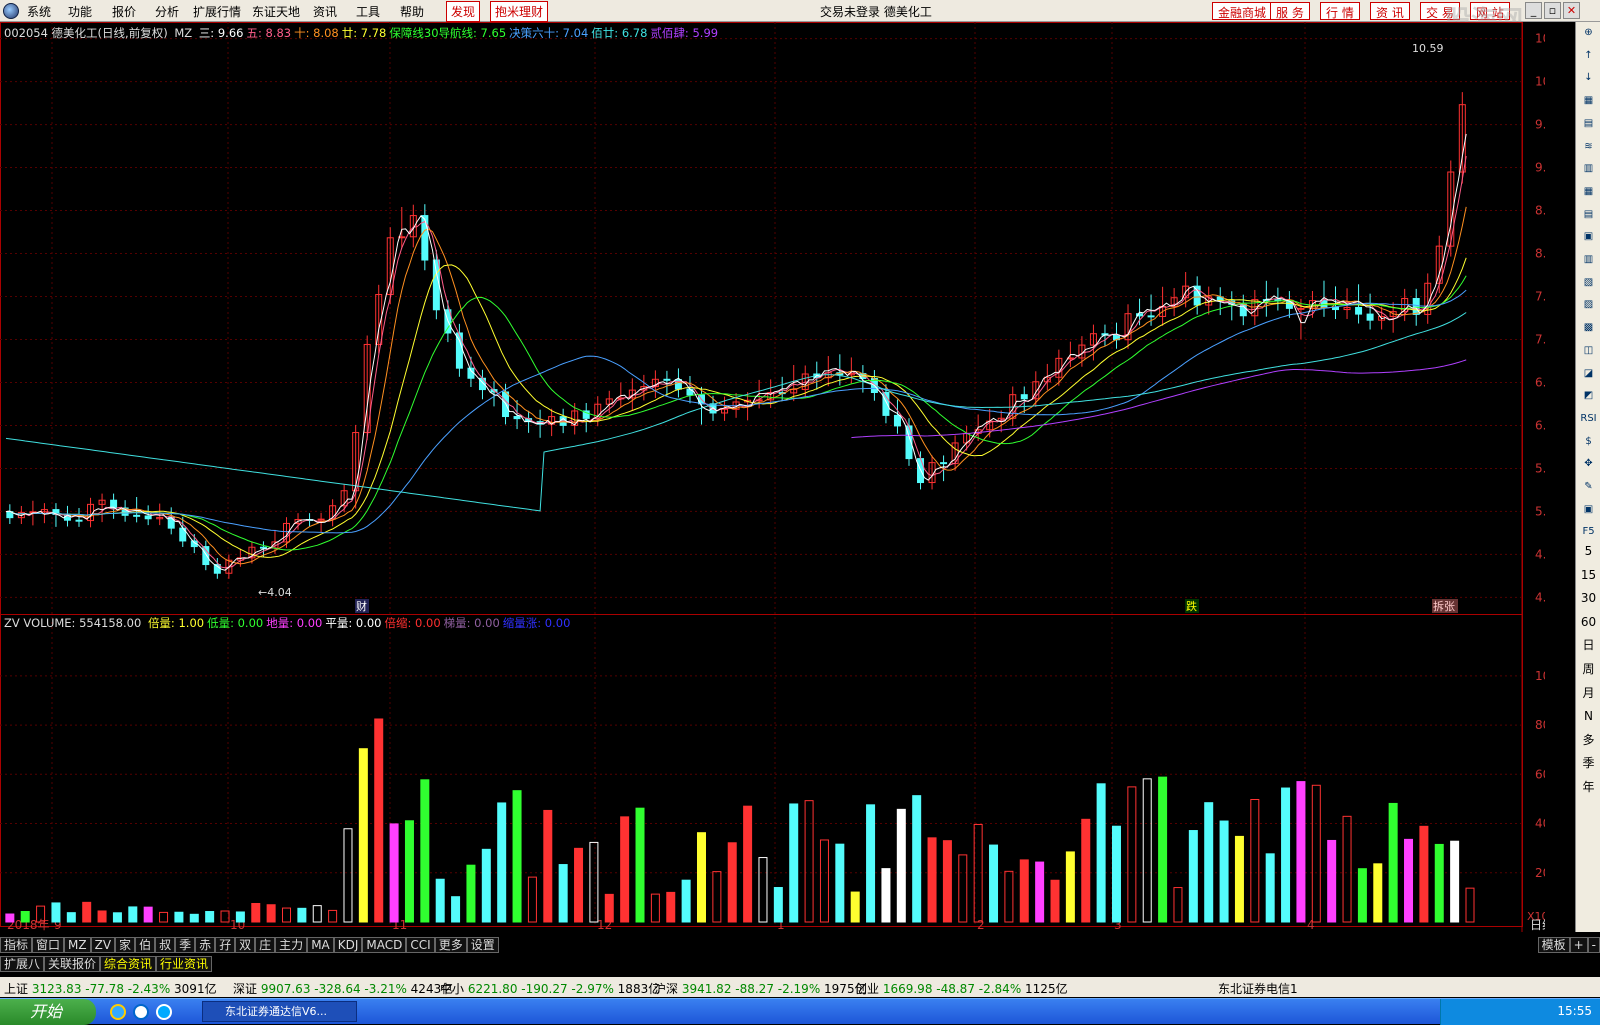 This screenshot has height=1025, width=1600. What do you see at coordinates (185, 945) in the screenshot?
I see `tab-indicator-7: 季` at bounding box center [185, 945].